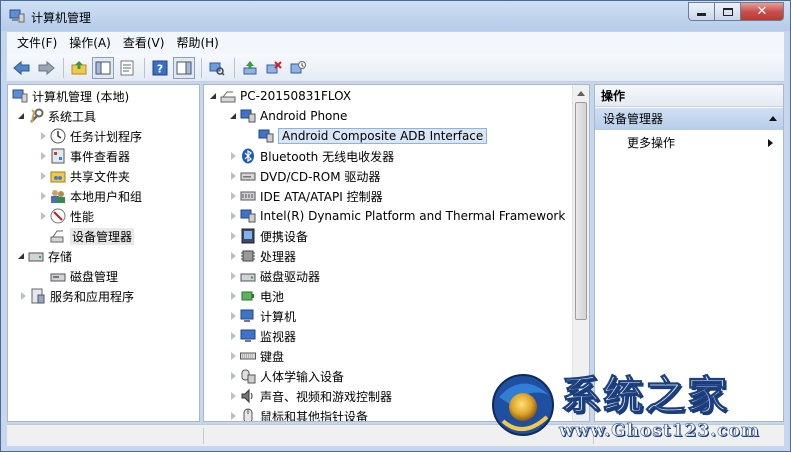 Image resolution: width=791 pixels, height=452 pixels. What do you see at coordinates (581, 93) in the screenshot?
I see `scroll-up-icon` at bounding box center [581, 93].